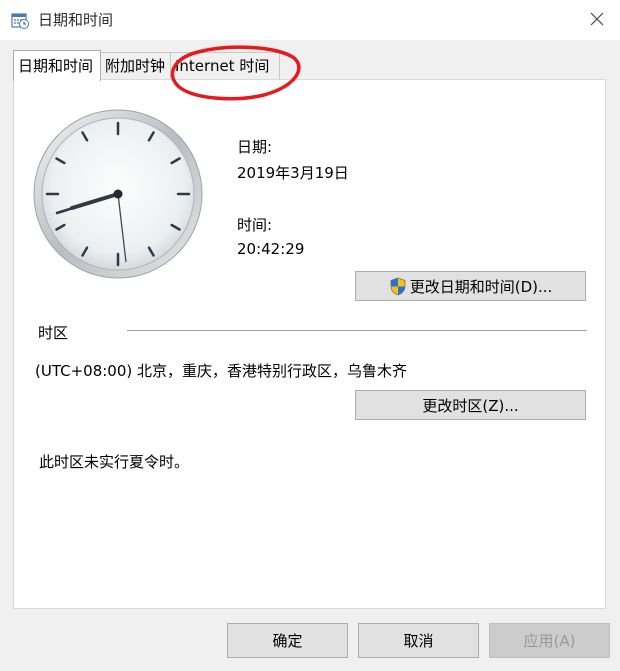 The height and width of the screenshot is (671, 620). I want to click on close-icon, so click(597, 20).